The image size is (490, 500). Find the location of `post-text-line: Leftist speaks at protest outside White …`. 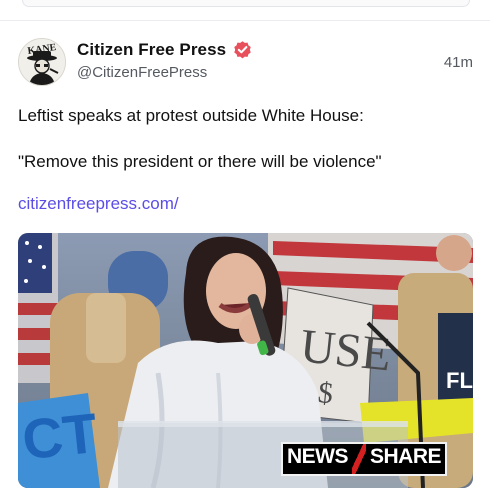

post-text-line: Leftist speaks at protest outside White … is located at coordinates (191, 115).